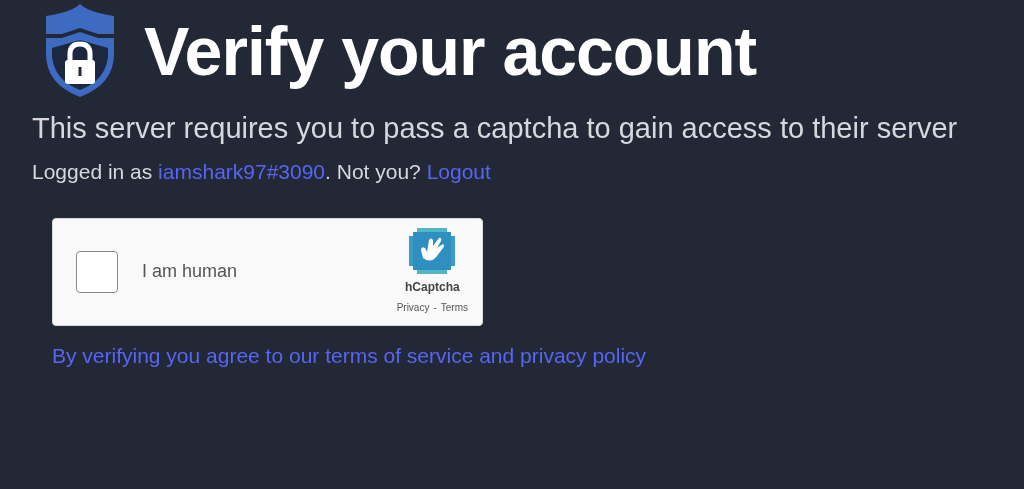 This screenshot has width=1024, height=489. Describe the element at coordinates (242, 171) in the screenshot. I see `username-link: iamshark97#3090` at that location.